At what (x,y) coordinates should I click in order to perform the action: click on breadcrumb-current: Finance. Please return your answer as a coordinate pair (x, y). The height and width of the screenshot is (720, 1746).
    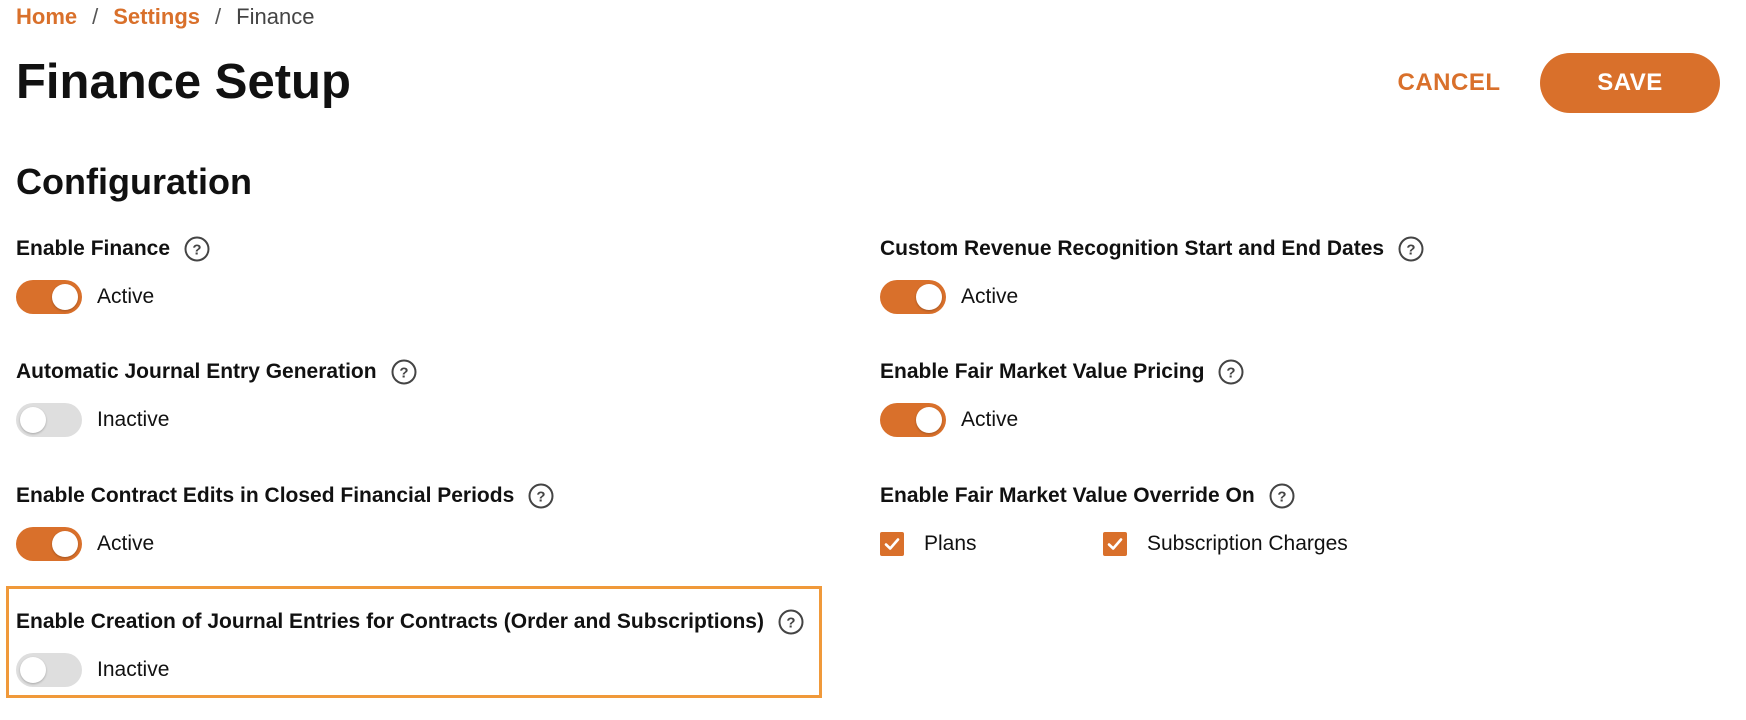
    Looking at the image, I should click on (275, 16).